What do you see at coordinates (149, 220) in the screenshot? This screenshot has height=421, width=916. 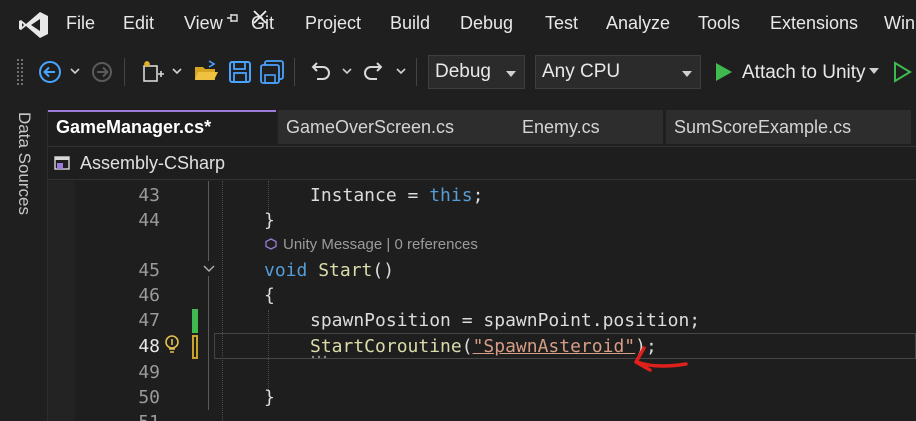 I see `line-number: 44` at bounding box center [149, 220].